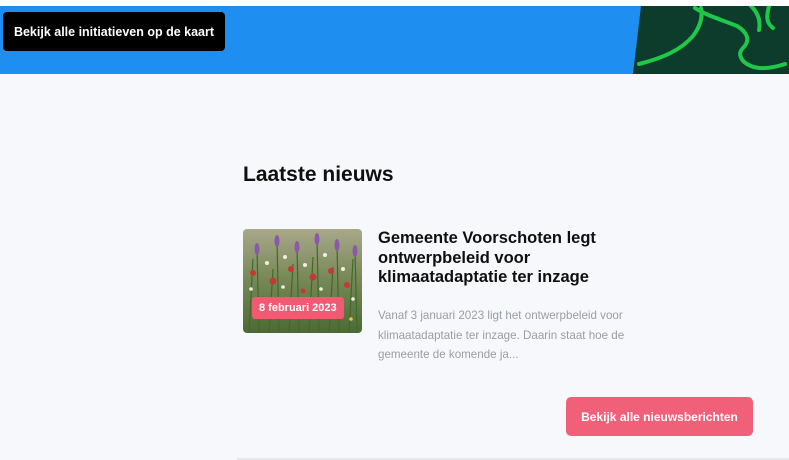  What do you see at coordinates (318, 174) in the screenshot?
I see `section-title: Laatste nieuws` at bounding box center [318, 174].